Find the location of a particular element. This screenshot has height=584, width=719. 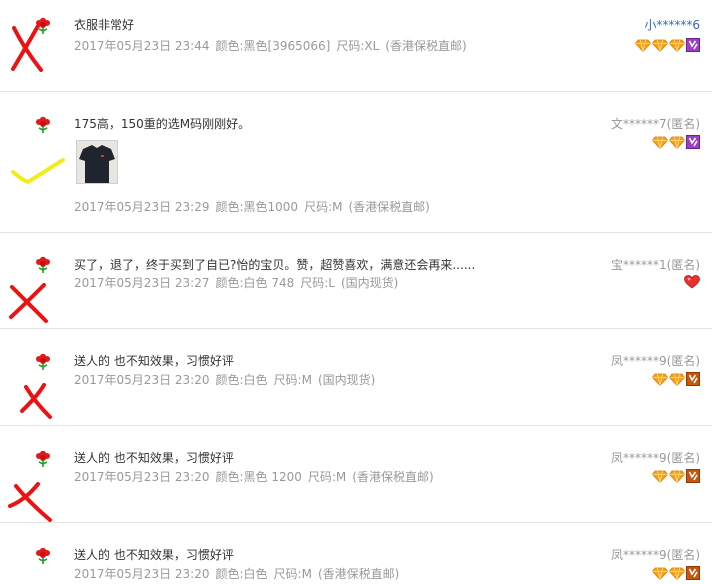

review-color: 颜色:白色 748 is located at coordinates (255, 283).